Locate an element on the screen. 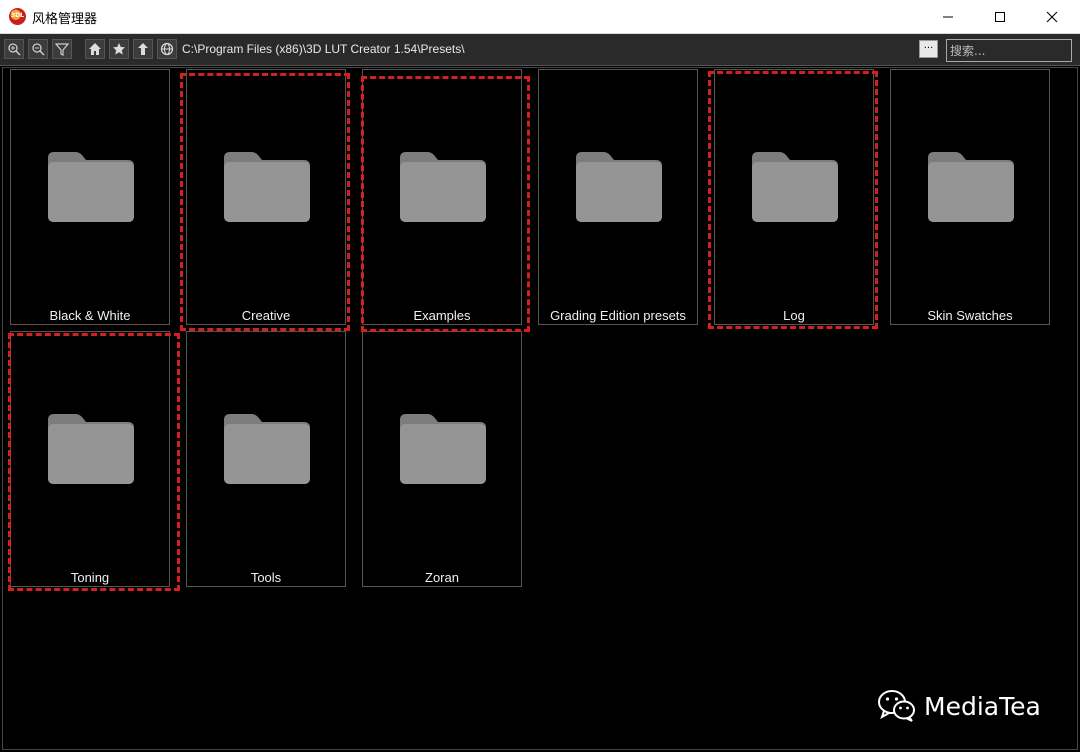 This screenshot has width=1080, height=752. star-icon is located at coordinates (119, 49).